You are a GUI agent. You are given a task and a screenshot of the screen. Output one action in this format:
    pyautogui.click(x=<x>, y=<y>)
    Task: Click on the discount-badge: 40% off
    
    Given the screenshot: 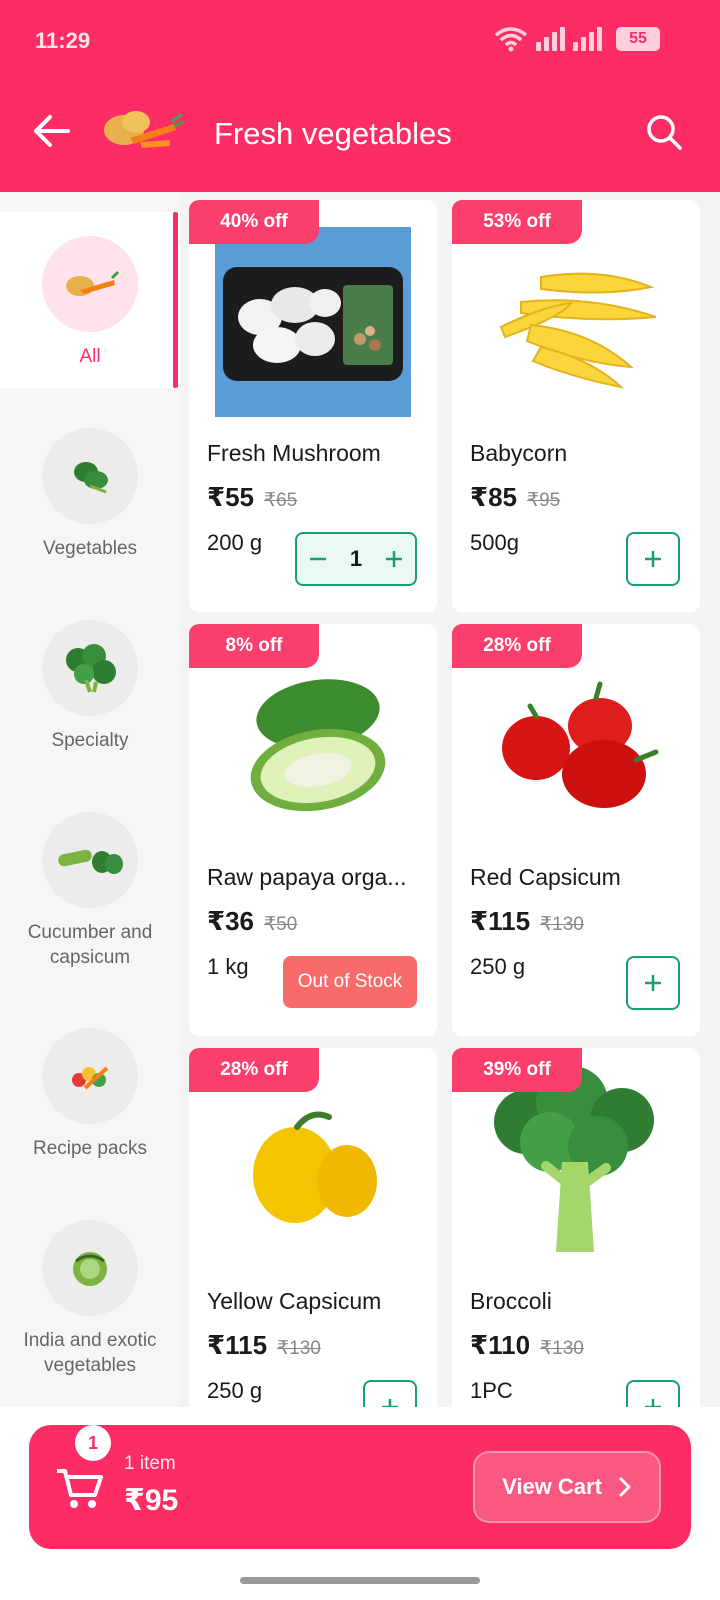 What is the action you would take?
    pyautogui.click(x=254, y=222)
    